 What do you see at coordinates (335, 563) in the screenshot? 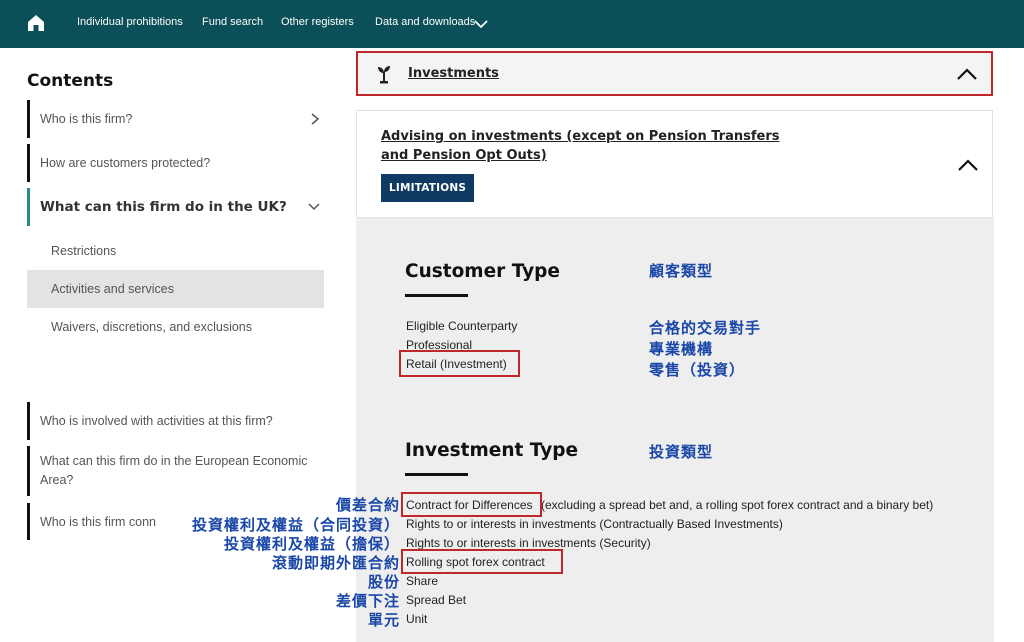
I see `annotation-investment-row: 滾動即期外匯合約` at bounding box center [335, 563].